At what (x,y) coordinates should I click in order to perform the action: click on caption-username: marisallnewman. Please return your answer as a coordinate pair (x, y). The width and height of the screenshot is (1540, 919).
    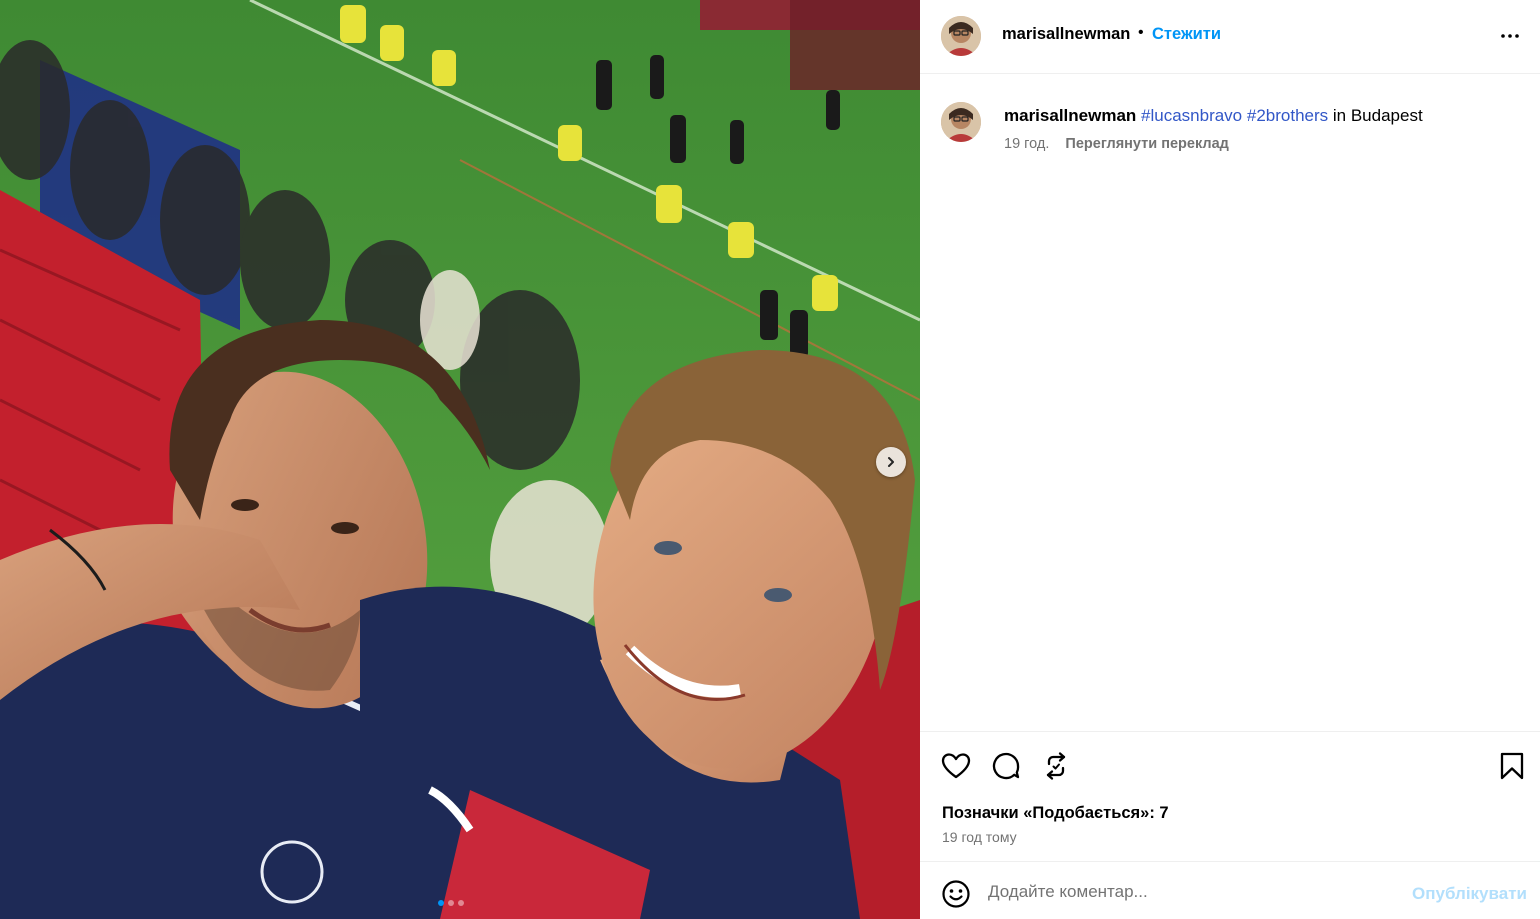
    Looking at the image, I should click on (1070, 115).